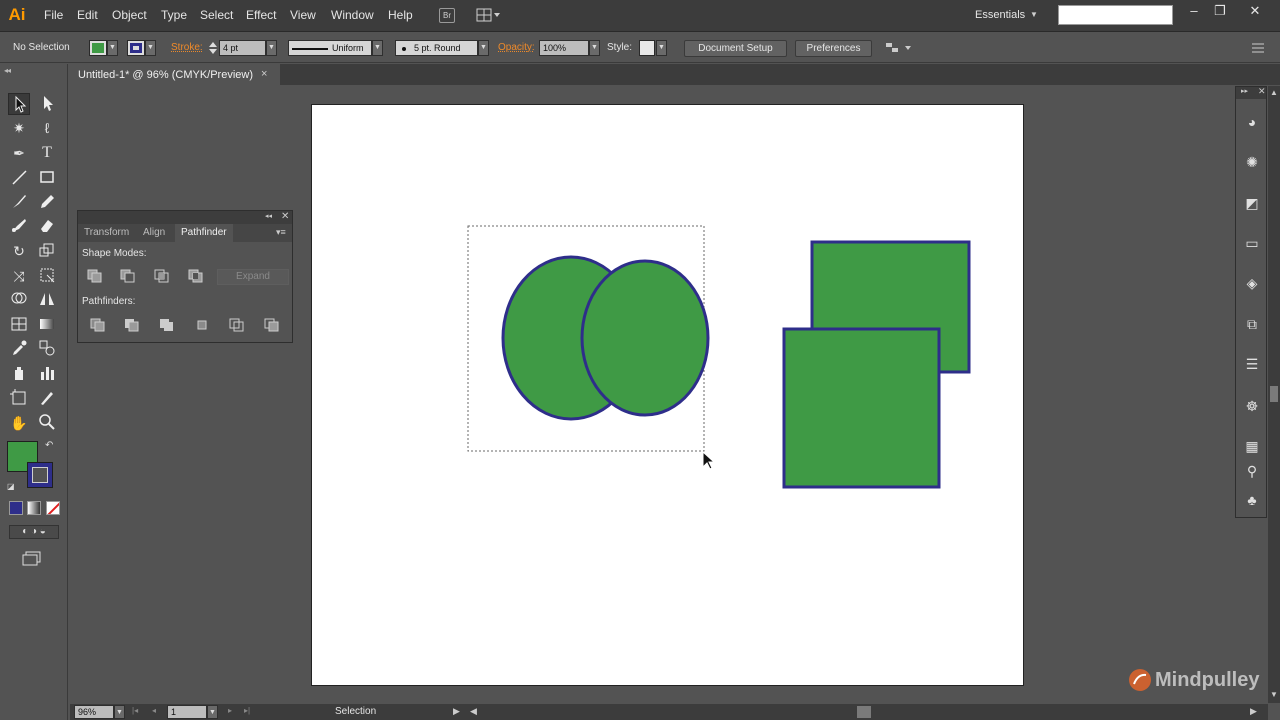 This screenshot has width=1280, height=720. Describe the element at coordinates (19, 153) in the screenshot. I see `pen-tool-icon: ✒` at that location.